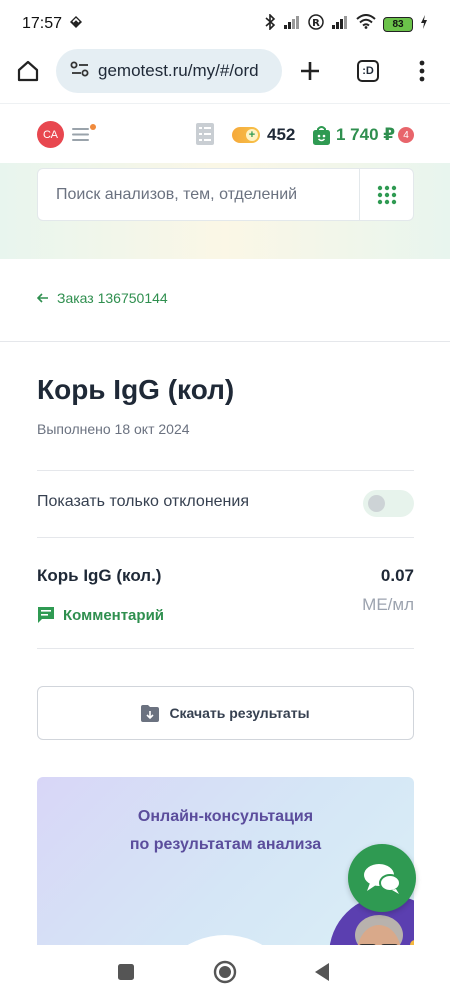 Image resolution: width=450 pixels, height=1000 pixels. I want to click on triangle-back-icon, so click(322, 972).